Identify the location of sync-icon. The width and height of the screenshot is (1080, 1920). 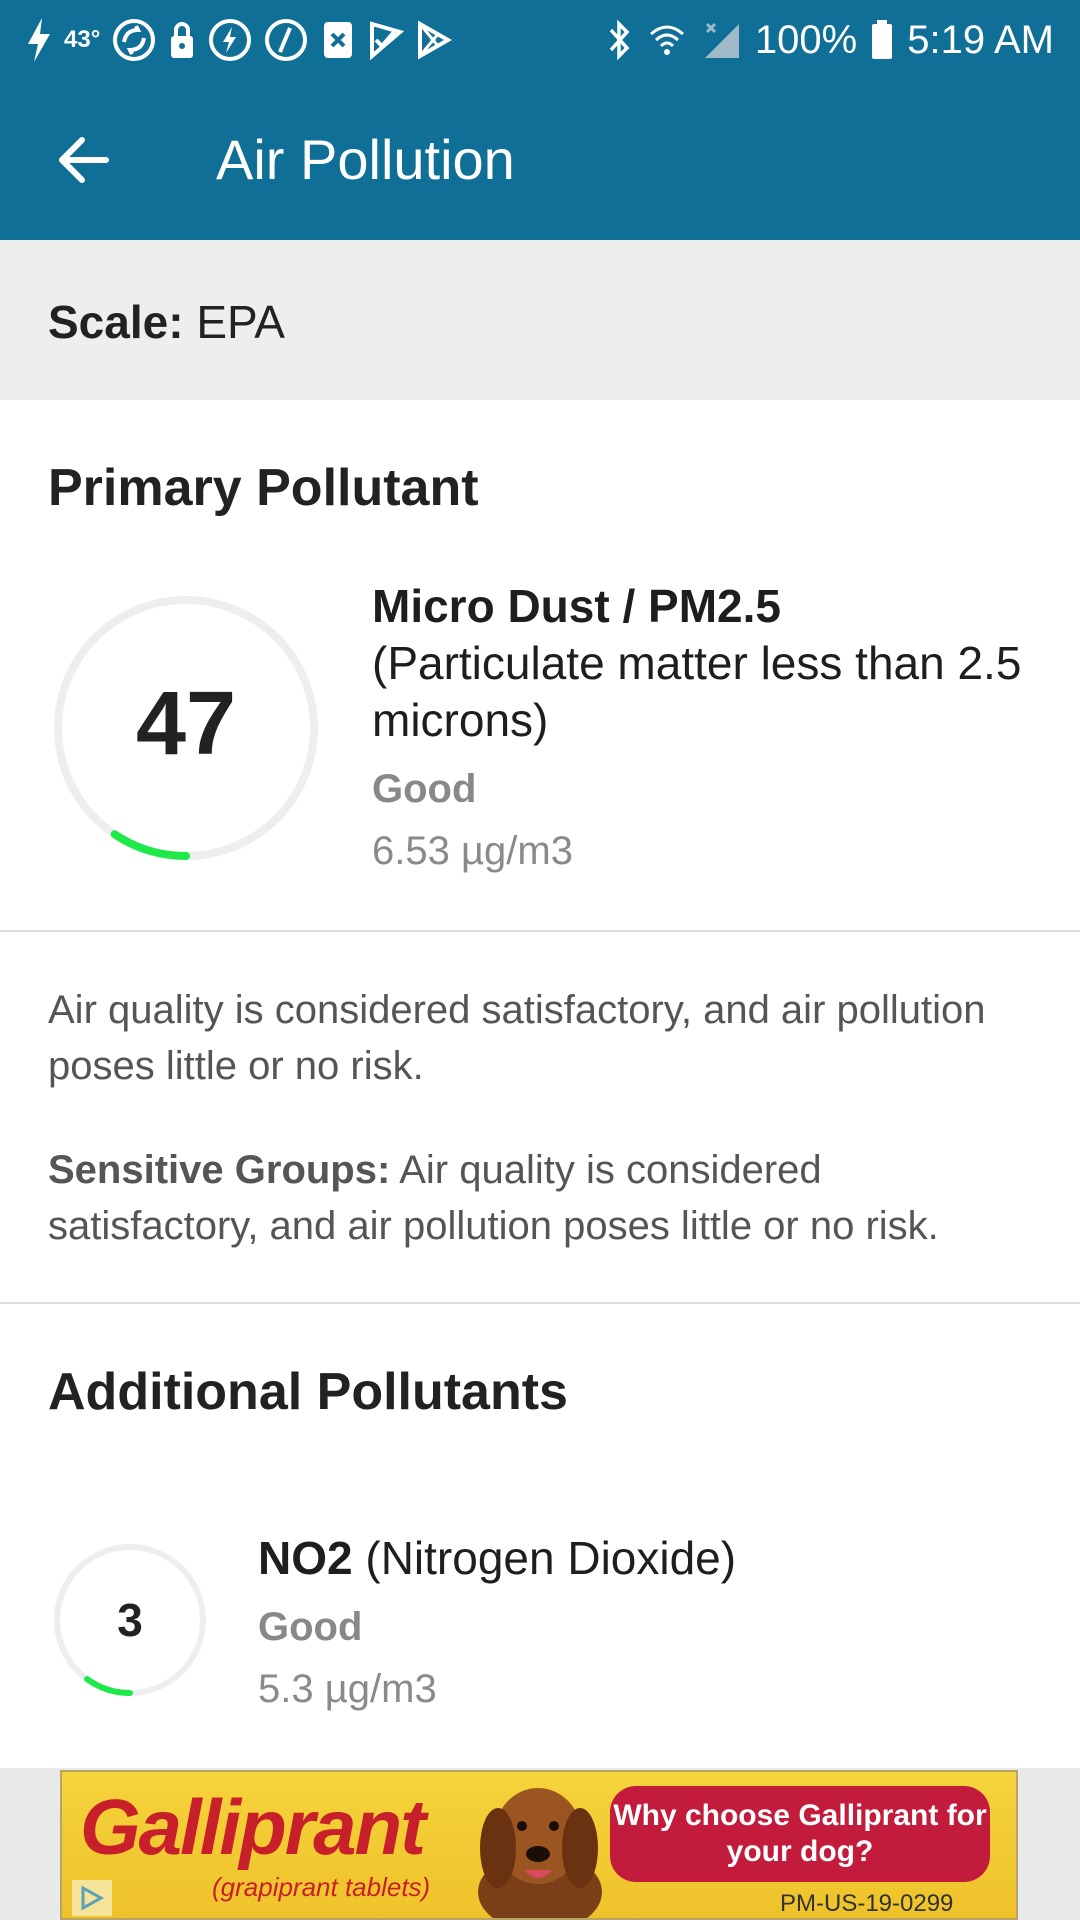
(134, 40).